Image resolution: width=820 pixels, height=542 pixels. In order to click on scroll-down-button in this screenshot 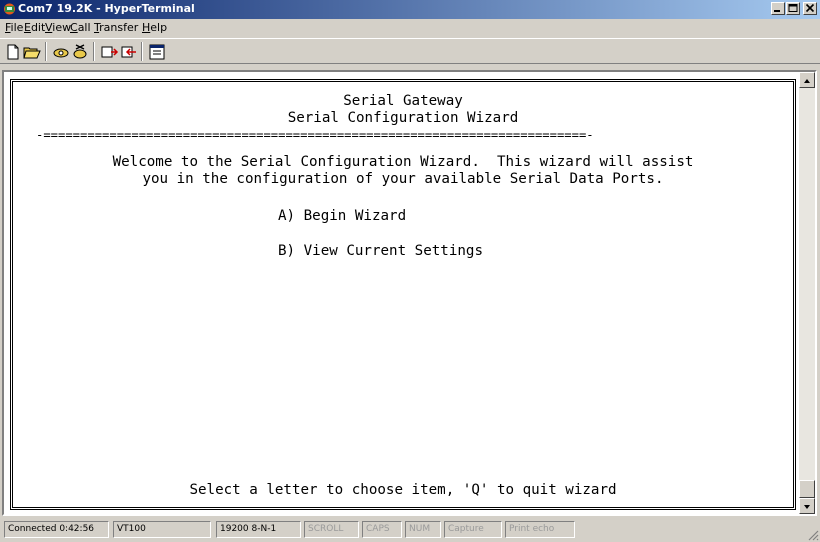, I will do `click(807, 506)`.